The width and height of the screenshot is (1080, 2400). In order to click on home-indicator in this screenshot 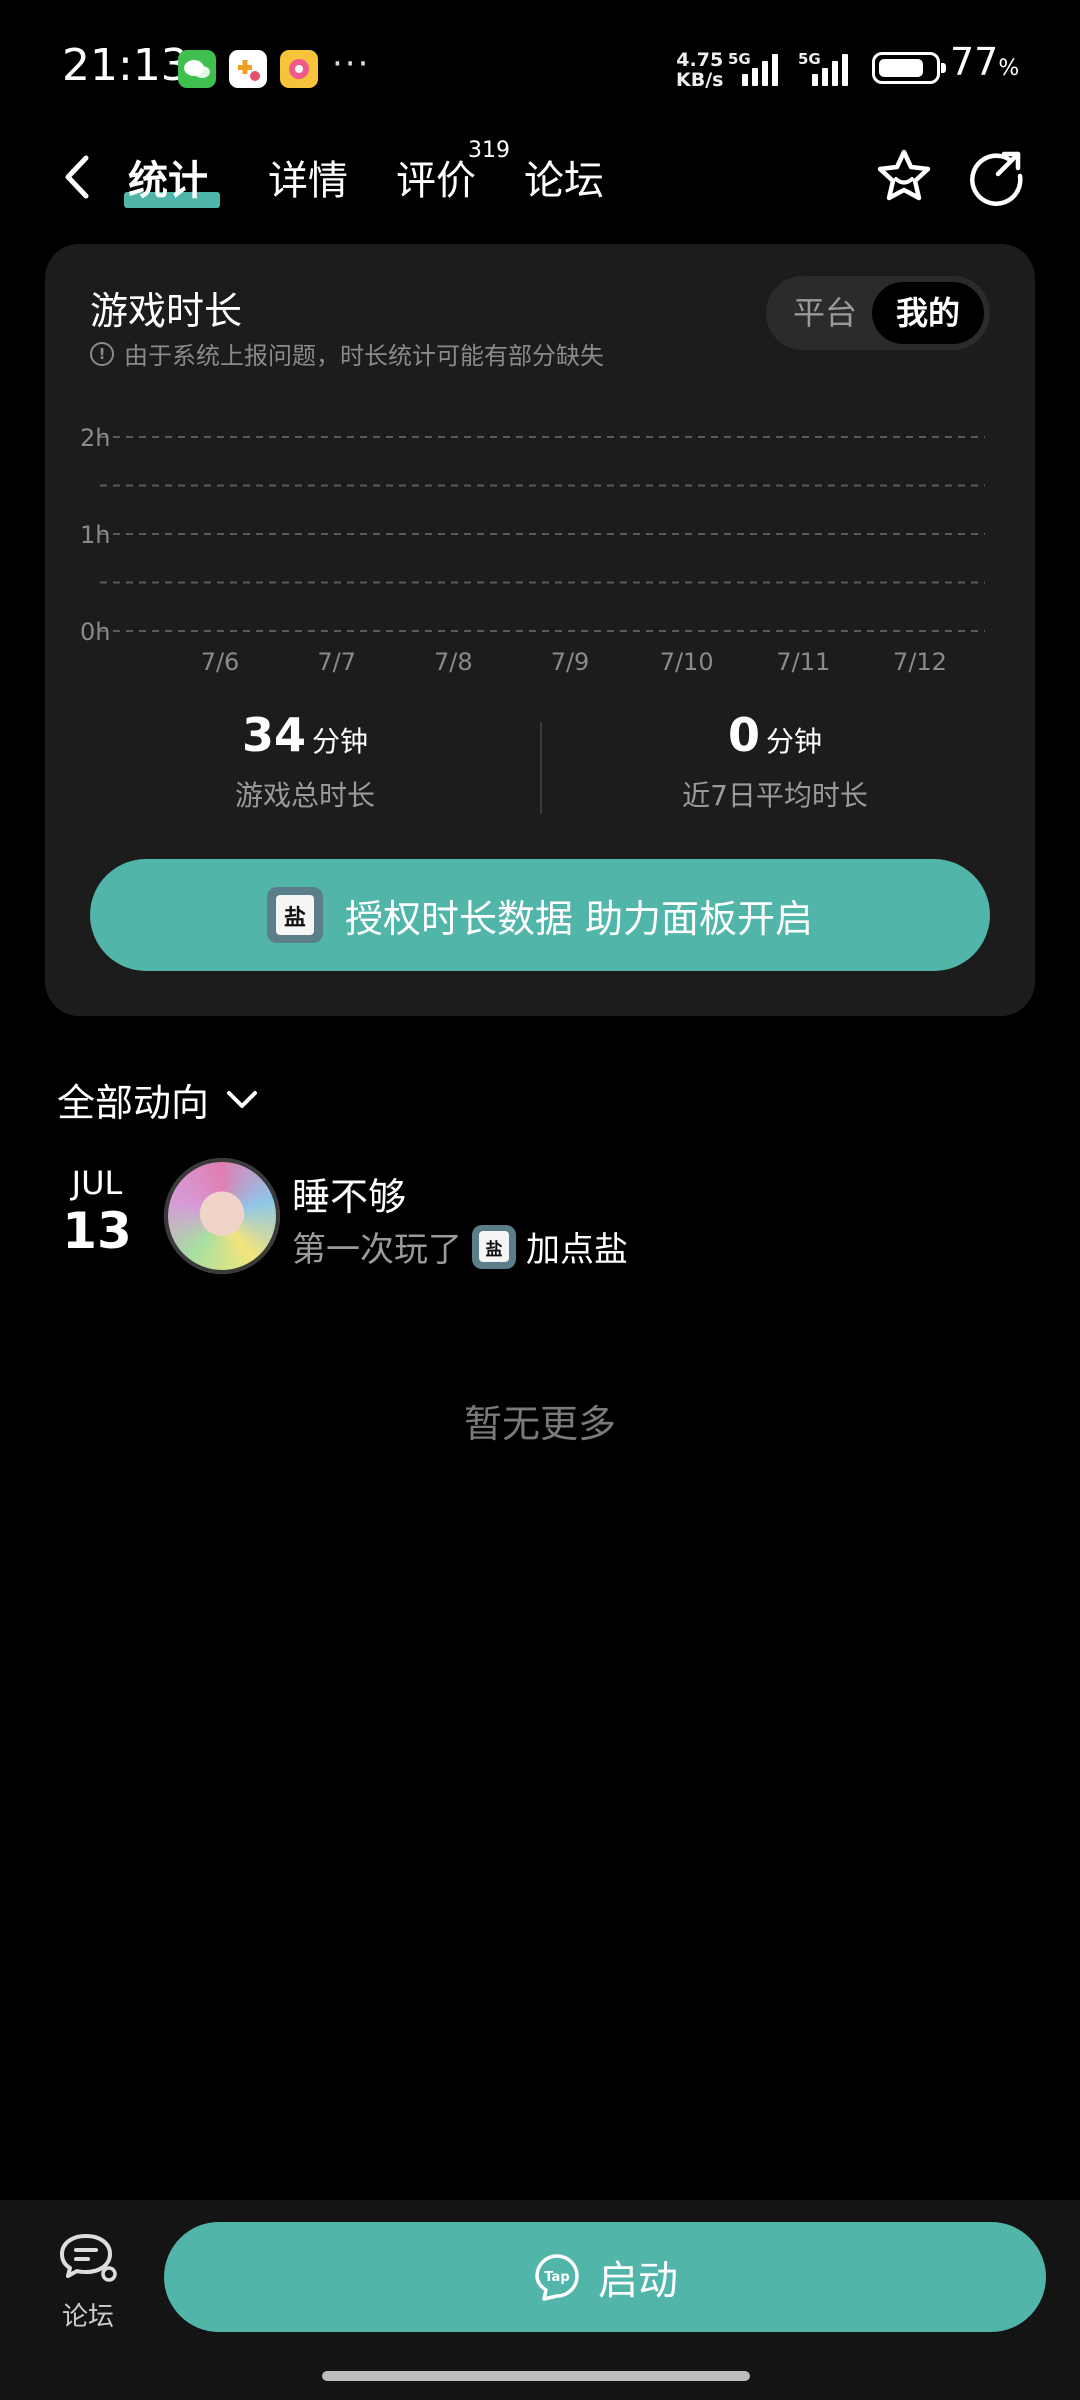, I will do `click(536, 2376)`.